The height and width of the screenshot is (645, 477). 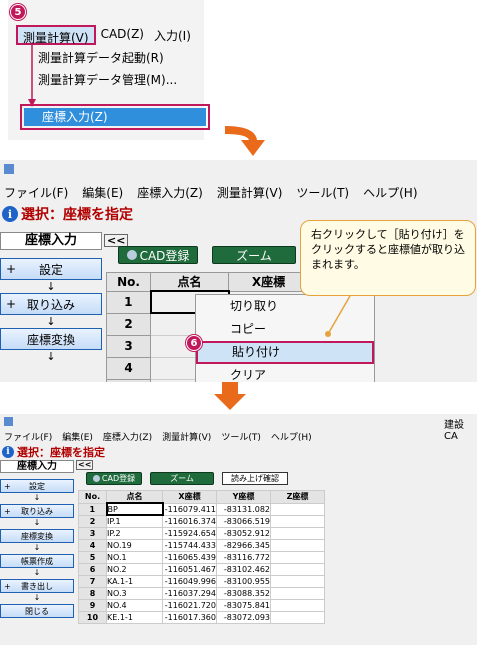 I want to click on table-cell: -83116.772, so click(x=243, y=557).